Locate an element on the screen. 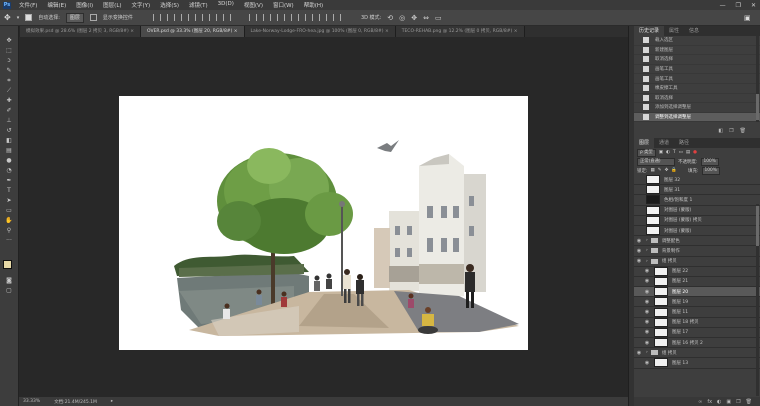  layer-kind-filter: ρ 类型 is located at coordinates (646, 152).